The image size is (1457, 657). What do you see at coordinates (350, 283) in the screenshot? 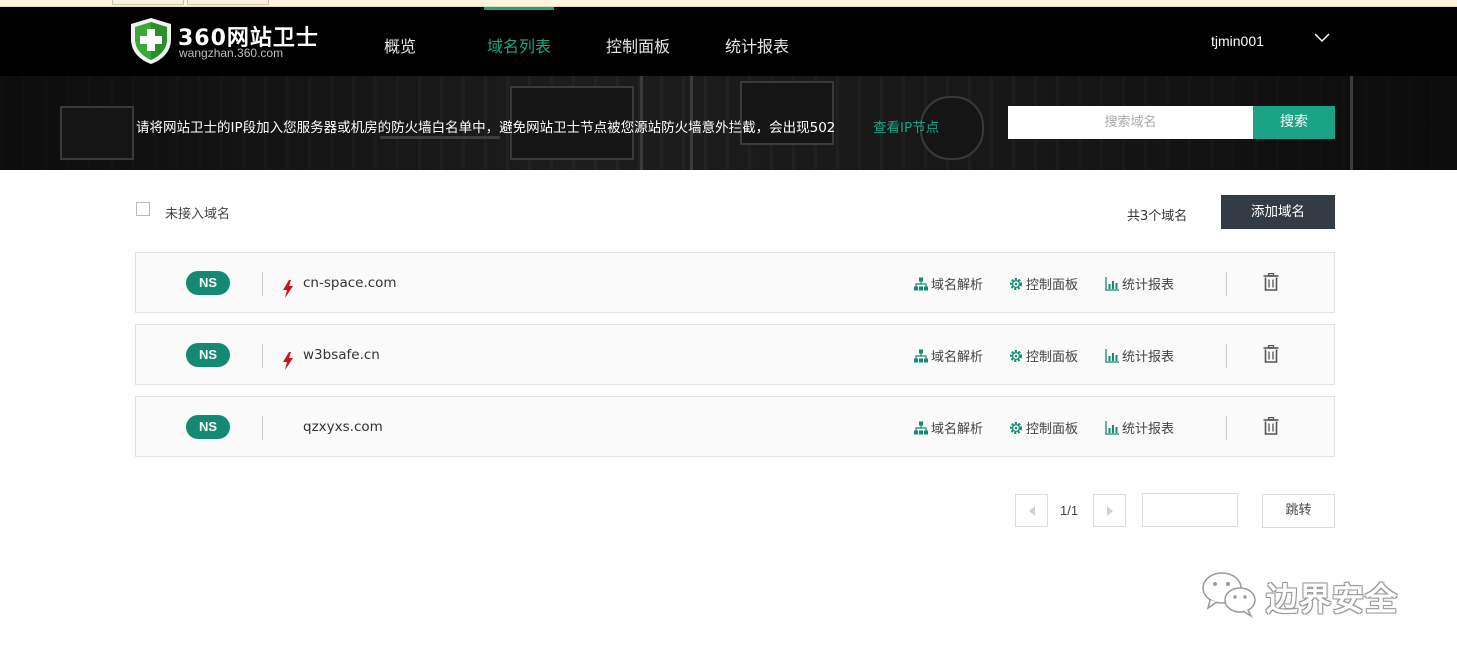
I see `domain-name: cn-space.com` at bounding box center [350, 283].